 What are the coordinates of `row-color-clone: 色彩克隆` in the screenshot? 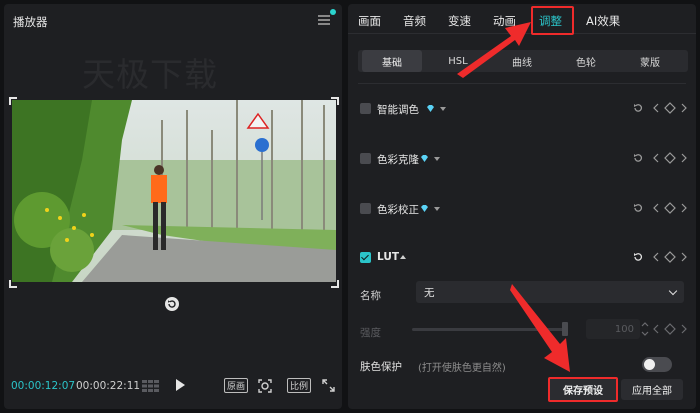 It's located at (523, 159).